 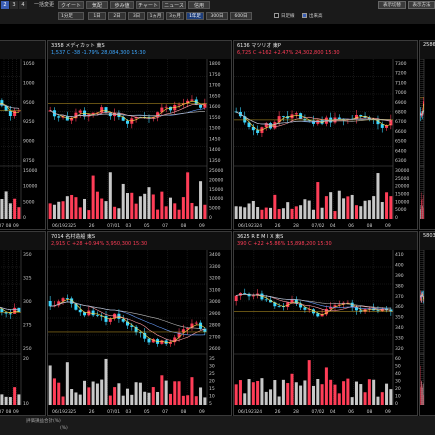 I want to click on period-button-0: 1日, so click(x=97, y=16).